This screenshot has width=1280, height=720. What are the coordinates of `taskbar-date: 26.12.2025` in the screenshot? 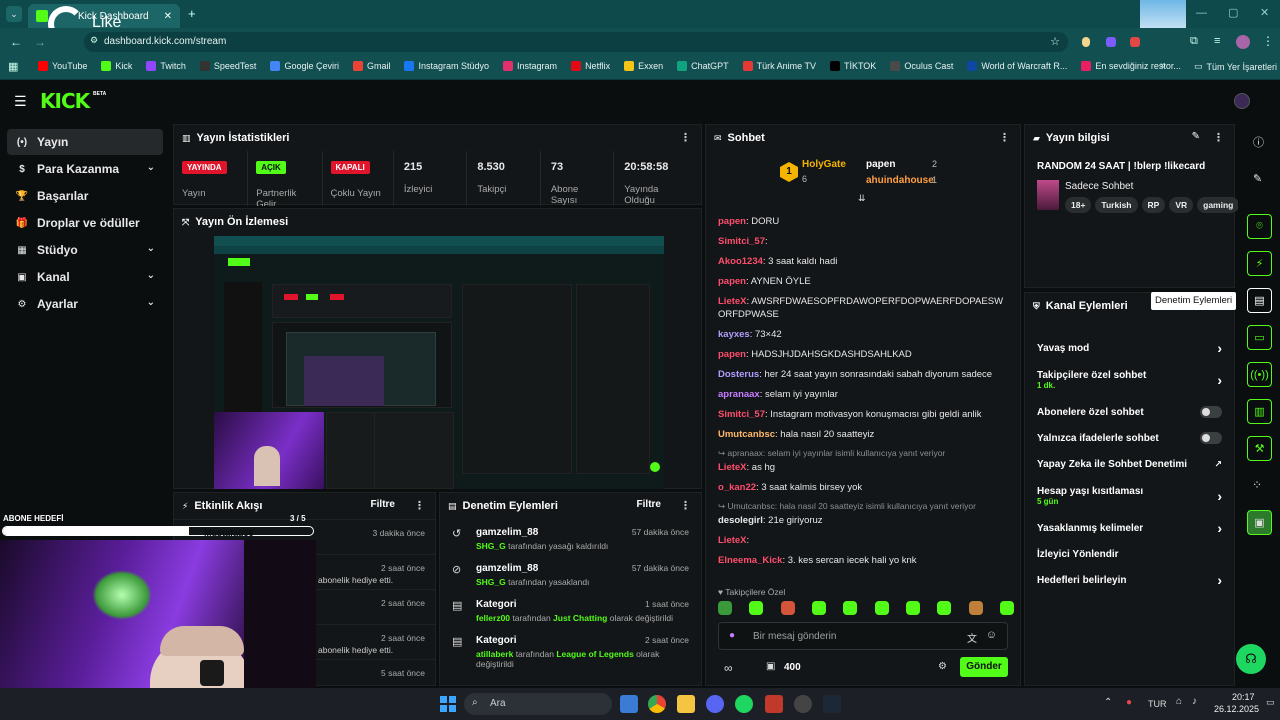 It's located at (1236, 709).